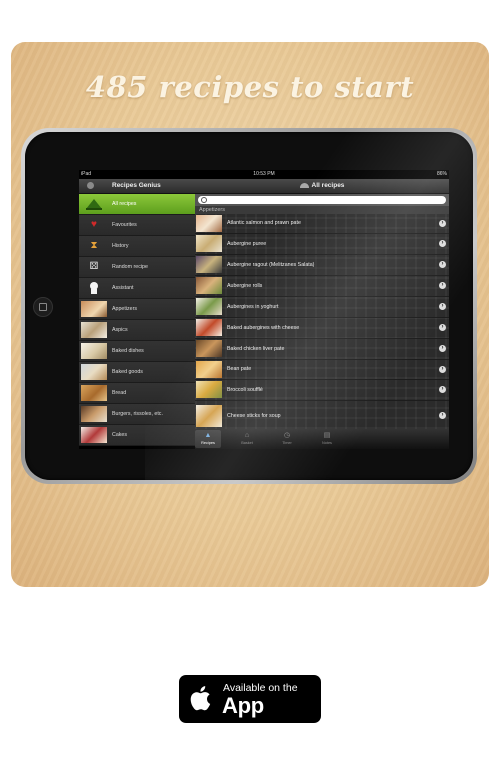 This screenshot has height=757, width=500. What do you see at coordinates (125, 309) in the screenshot?
I see `sidebar-item-label: Appetizers` at bounding box center [125, 309].